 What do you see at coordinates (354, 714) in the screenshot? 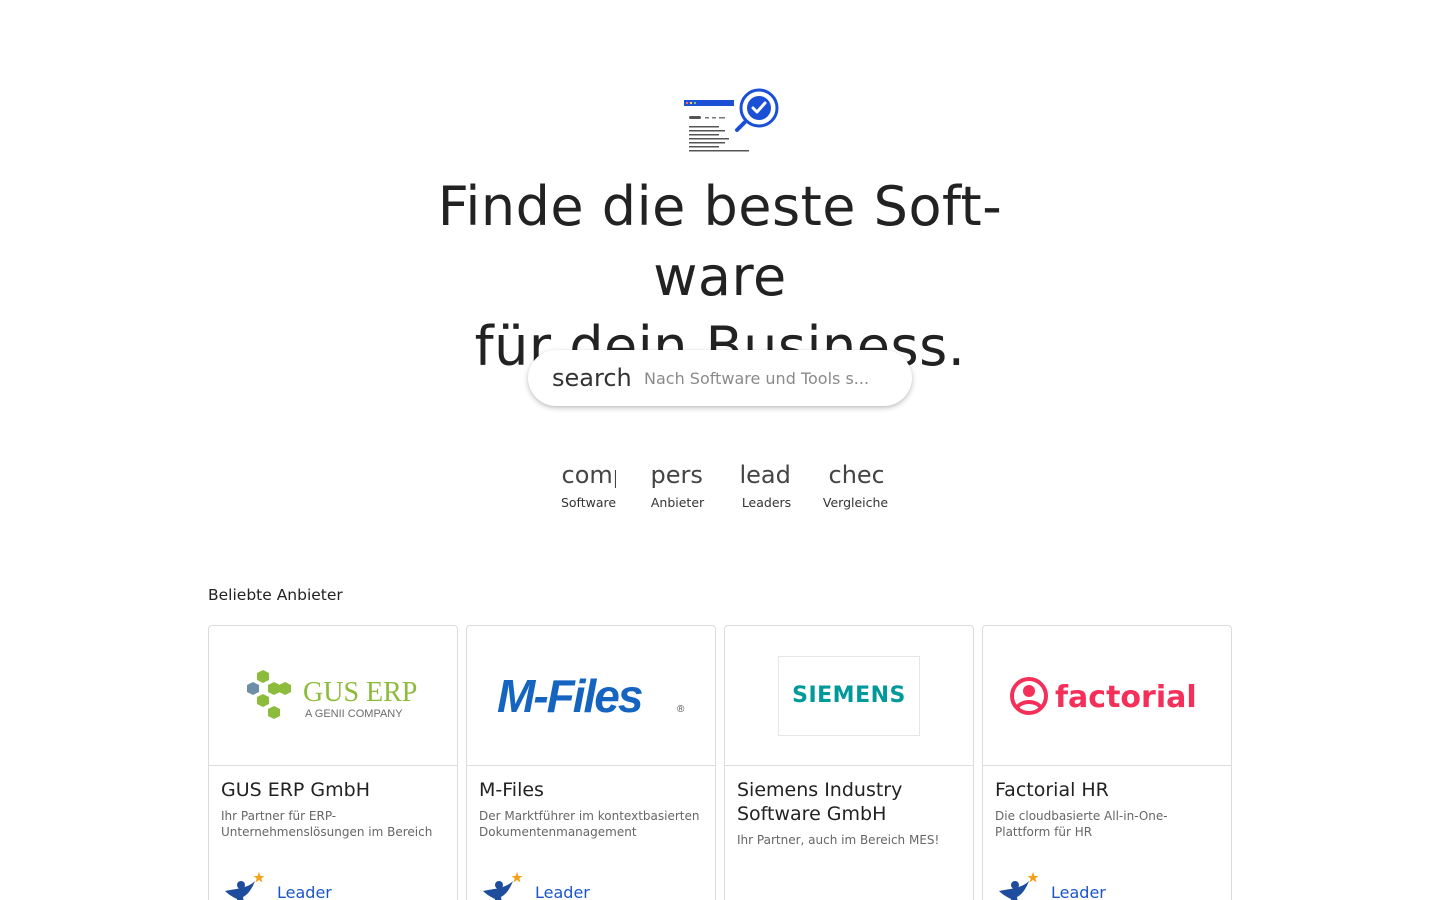
I see `svg-text: A GENII COMPANY` at bounding box center [354, 714].